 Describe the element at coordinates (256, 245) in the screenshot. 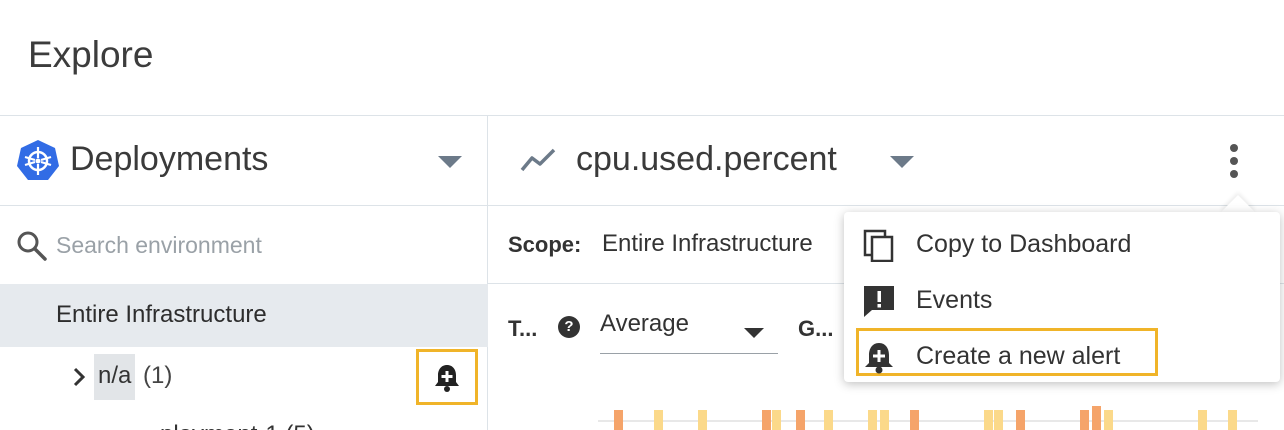

I see `search-input` at that location.